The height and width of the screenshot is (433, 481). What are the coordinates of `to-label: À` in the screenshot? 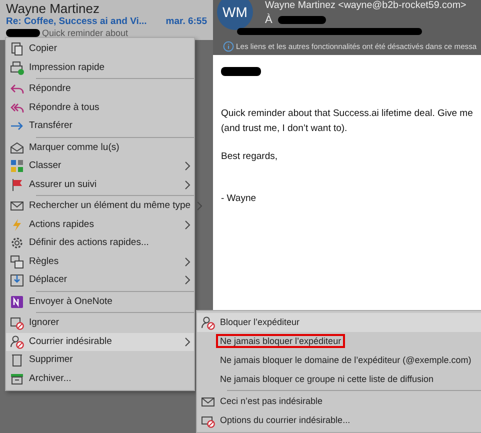 It's located at (268, 20).